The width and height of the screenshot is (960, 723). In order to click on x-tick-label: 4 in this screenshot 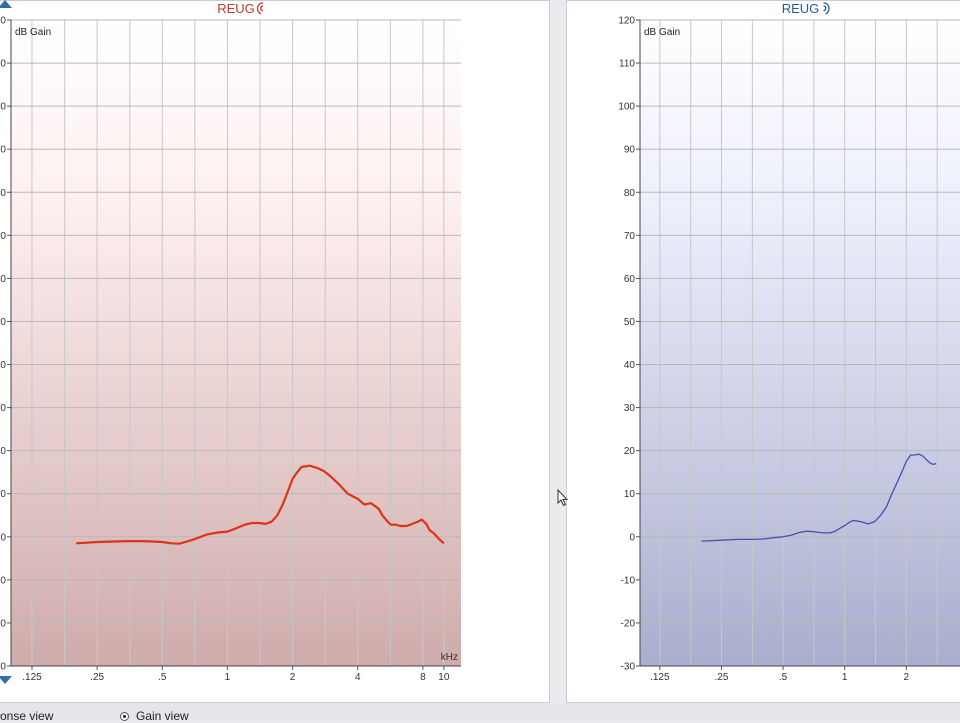, I will do `click(358, 677)`.